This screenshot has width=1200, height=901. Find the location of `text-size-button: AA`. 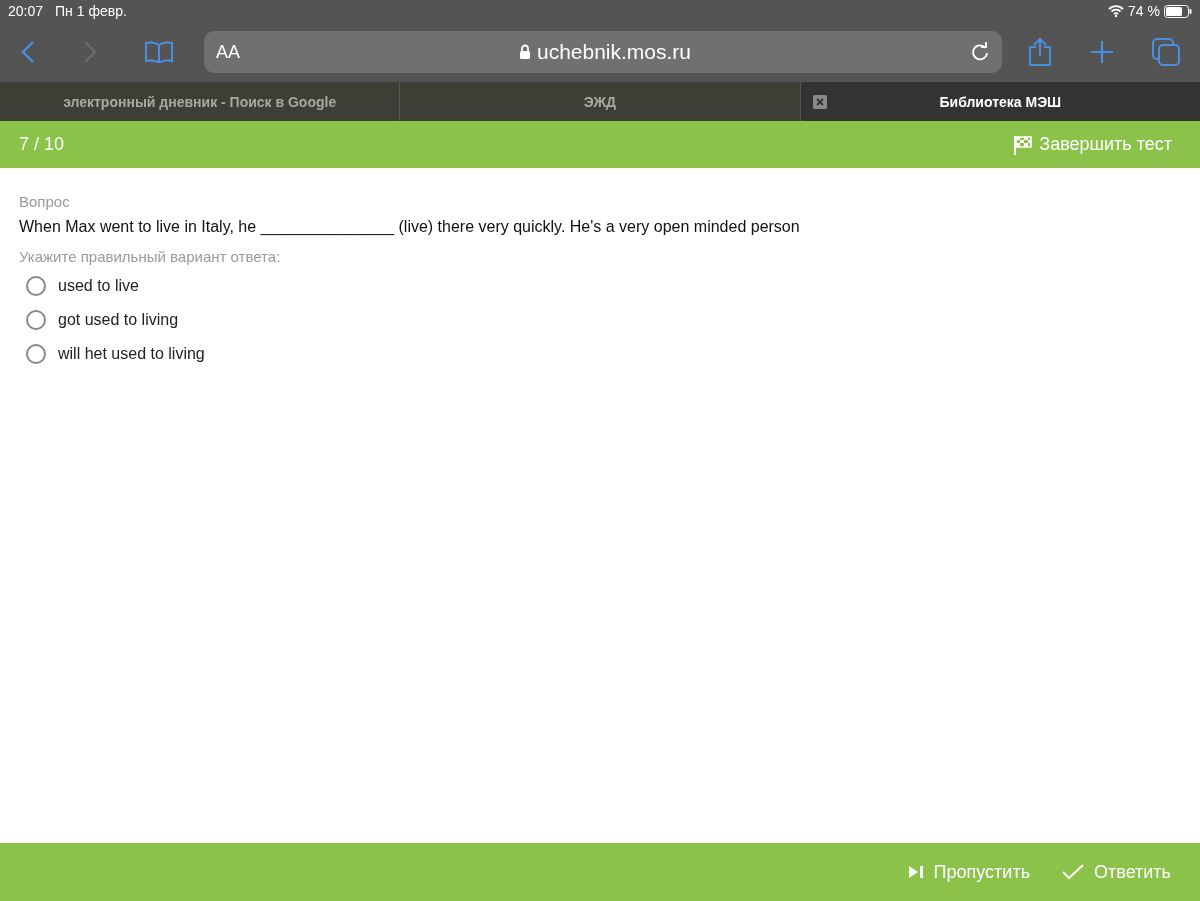

text-size-button: AA is located at coordinates (228, 52).